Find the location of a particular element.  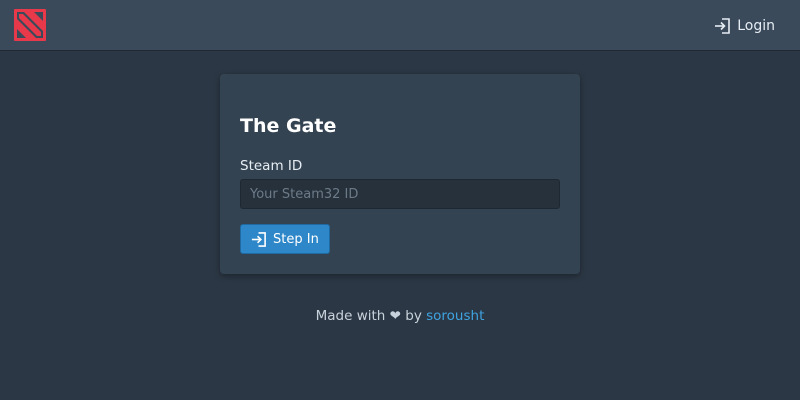

login-label: Login is located at coordinates (756, 26).